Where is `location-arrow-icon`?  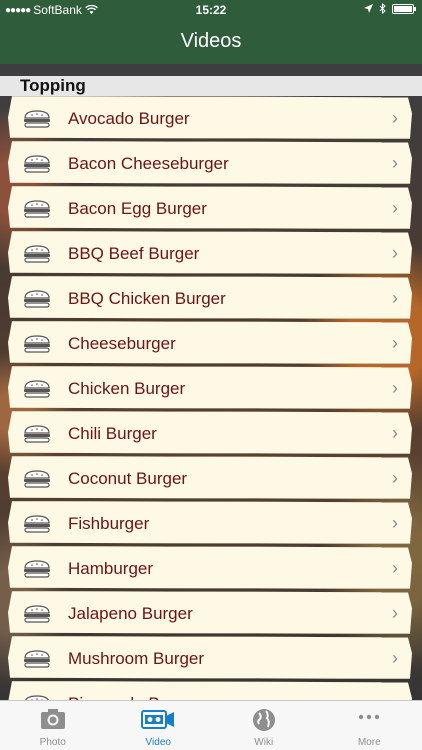 location-arrow-icon is located at coordinates (368, 8).